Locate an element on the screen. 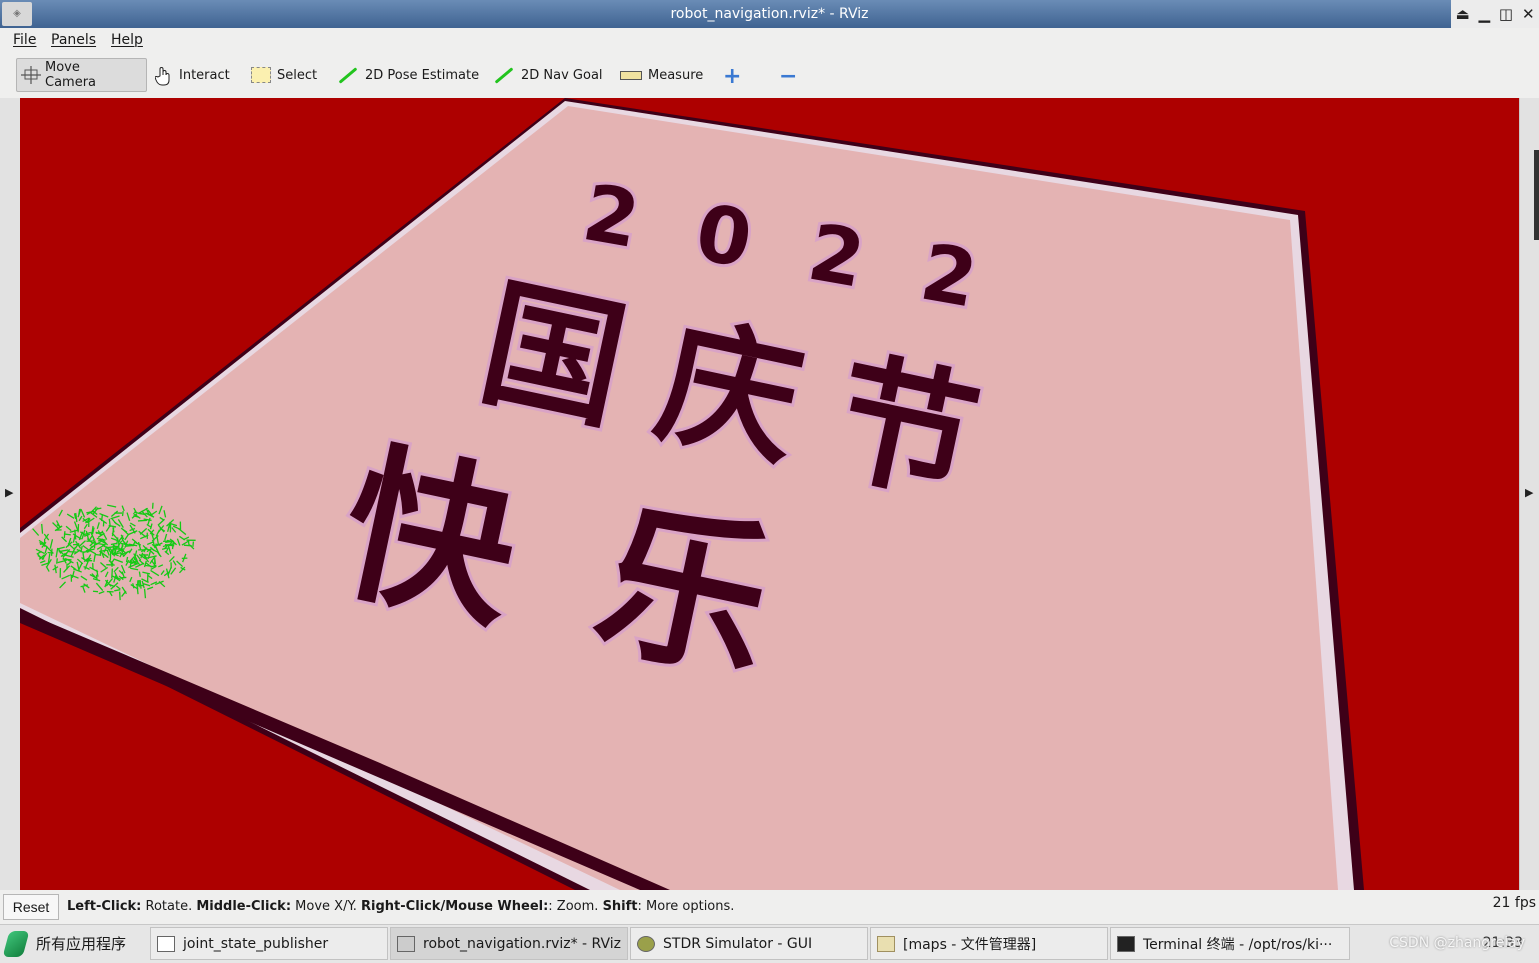  move-camera-tool: Move Camera is located at coordinates (81, 75).